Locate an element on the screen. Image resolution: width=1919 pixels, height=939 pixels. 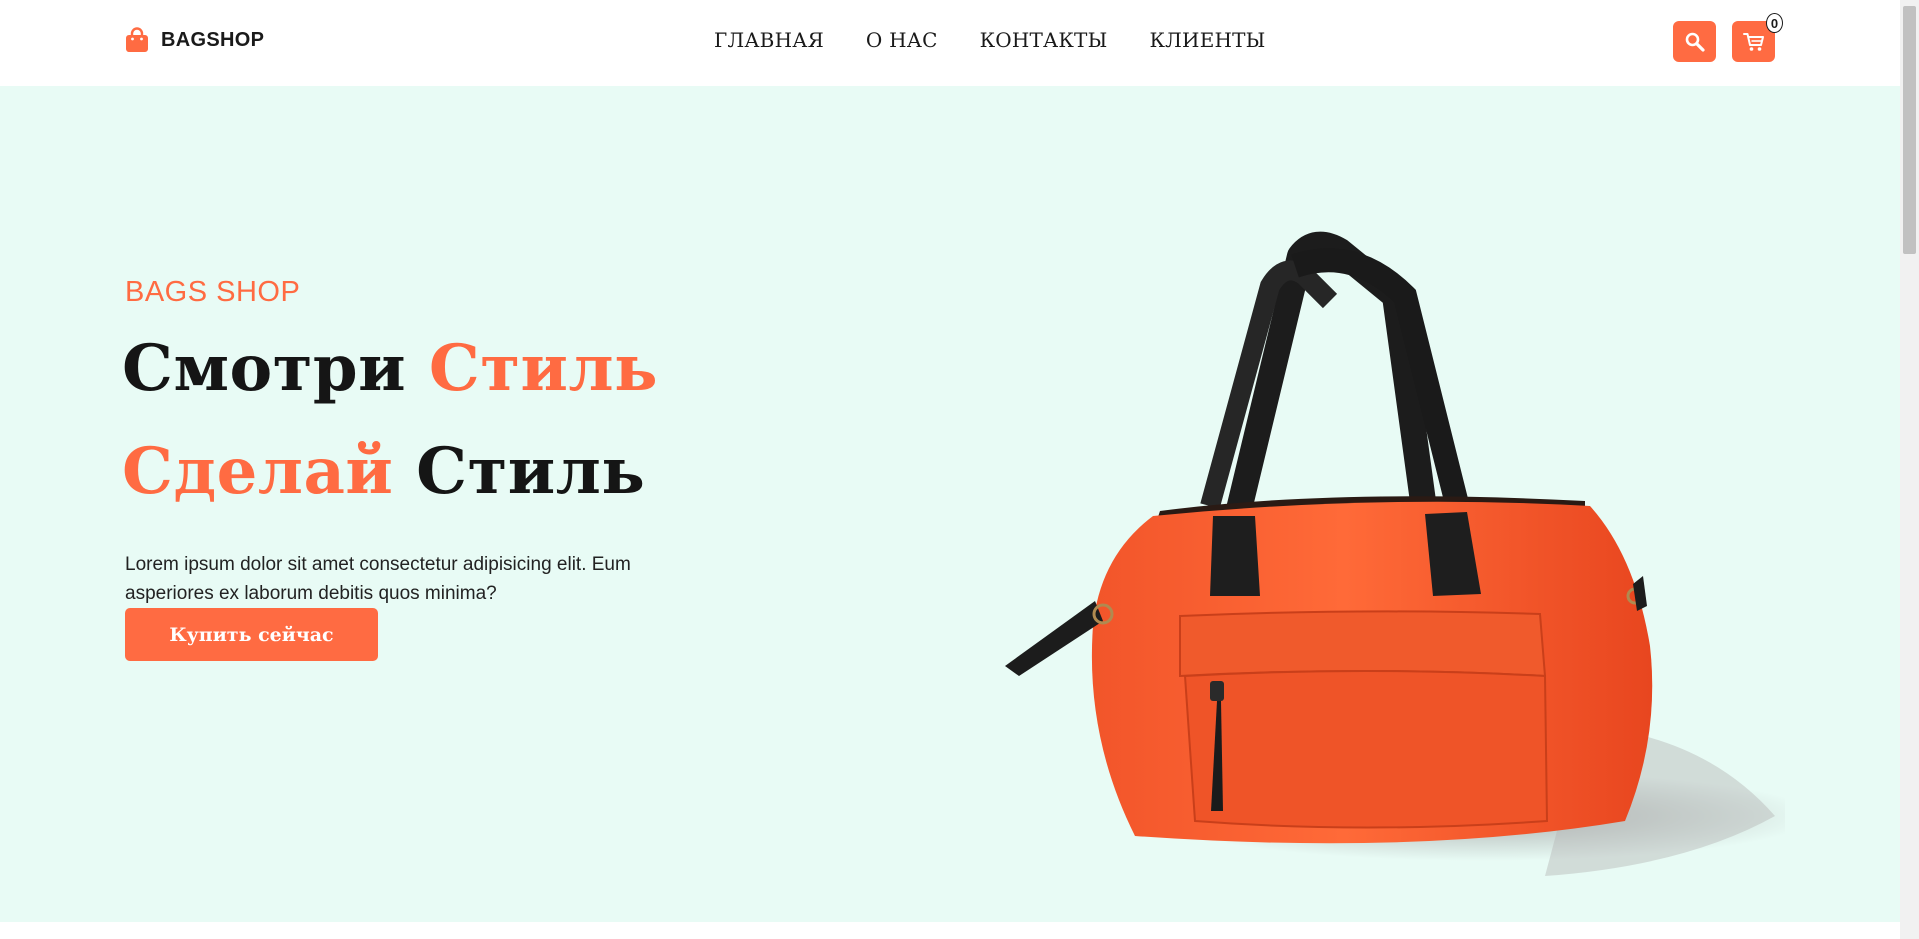
logo-text: BAGSHOP is located at coordinates (213, 39).